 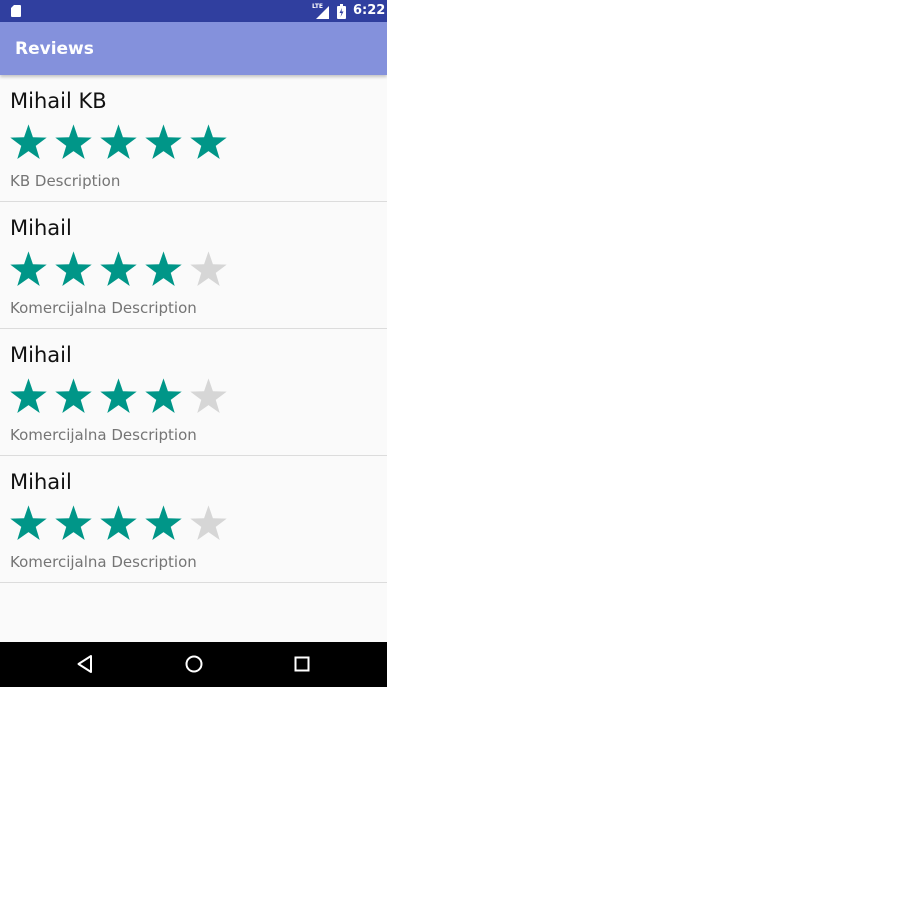 I want to click on sd-card-icon, so click(x=16, y=11).